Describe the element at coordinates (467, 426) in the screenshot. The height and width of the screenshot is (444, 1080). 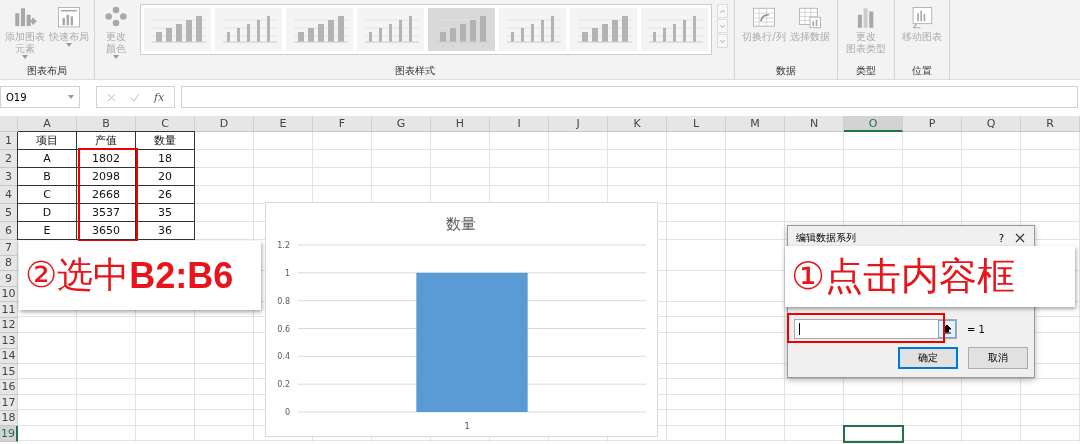
I see `category-label: 1` at that location.